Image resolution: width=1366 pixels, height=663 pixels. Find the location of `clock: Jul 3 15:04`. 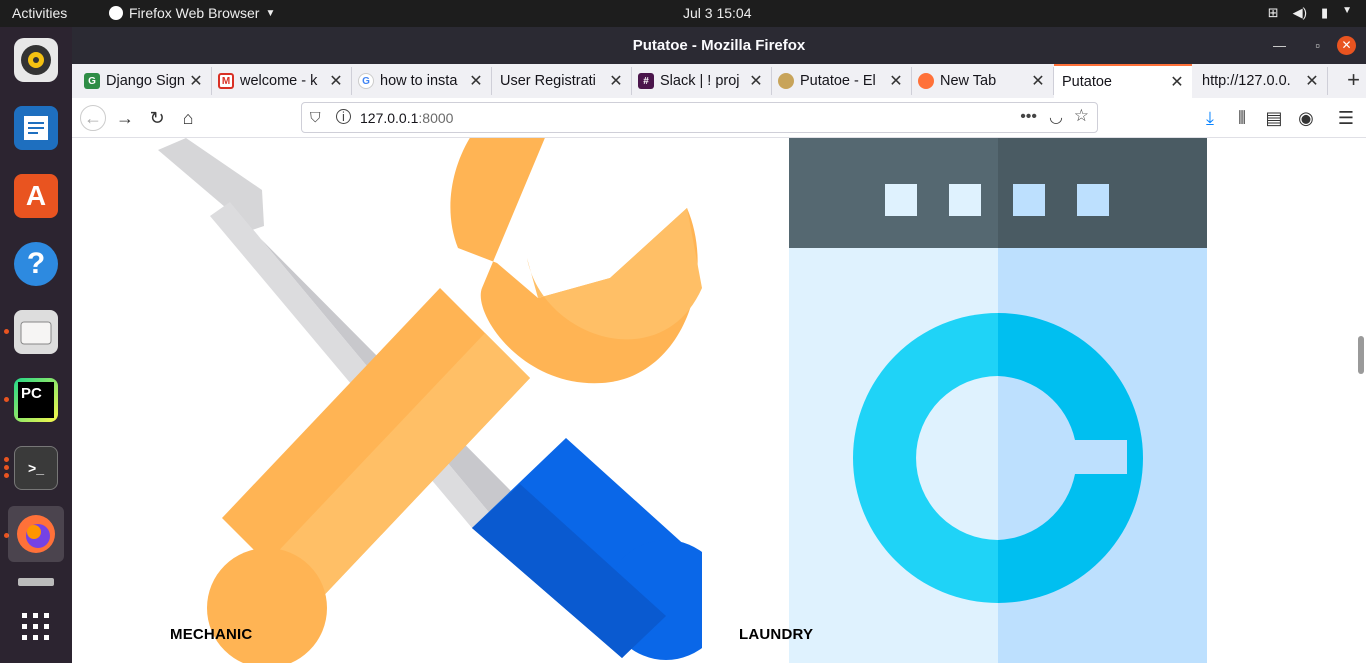

clock: Jul 3 15:04 is located at coordinates (717, 13).